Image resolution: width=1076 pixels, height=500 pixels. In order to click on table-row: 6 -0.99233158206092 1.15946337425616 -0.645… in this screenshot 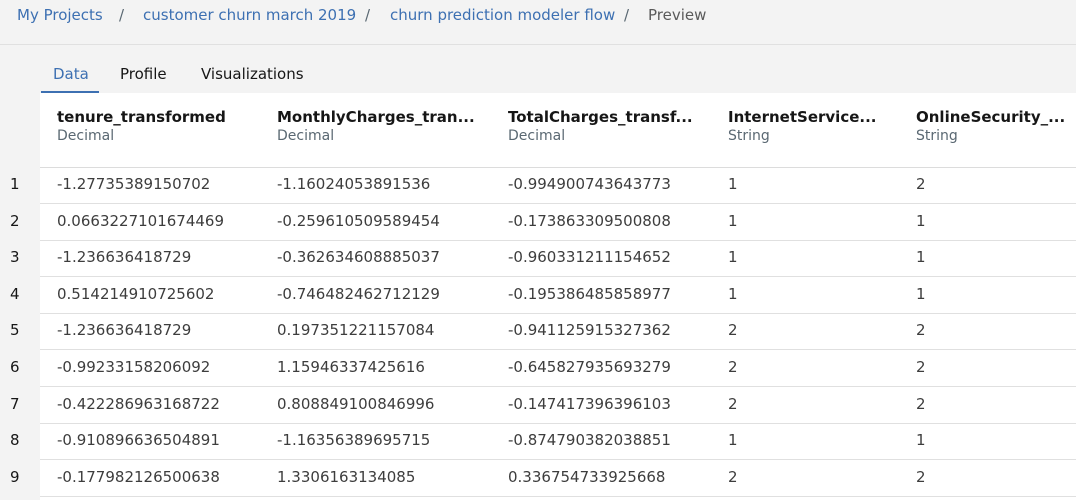, I will do `click(538, 368)`.